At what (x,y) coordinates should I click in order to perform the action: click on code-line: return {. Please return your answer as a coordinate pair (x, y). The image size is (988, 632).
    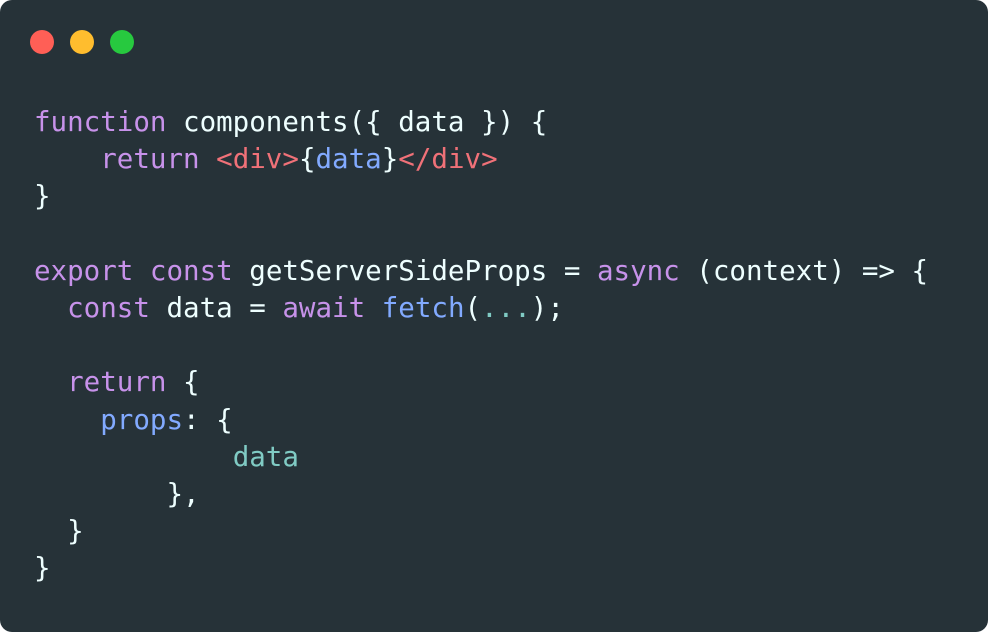
    Looking at the image, I should click on (481, 382).